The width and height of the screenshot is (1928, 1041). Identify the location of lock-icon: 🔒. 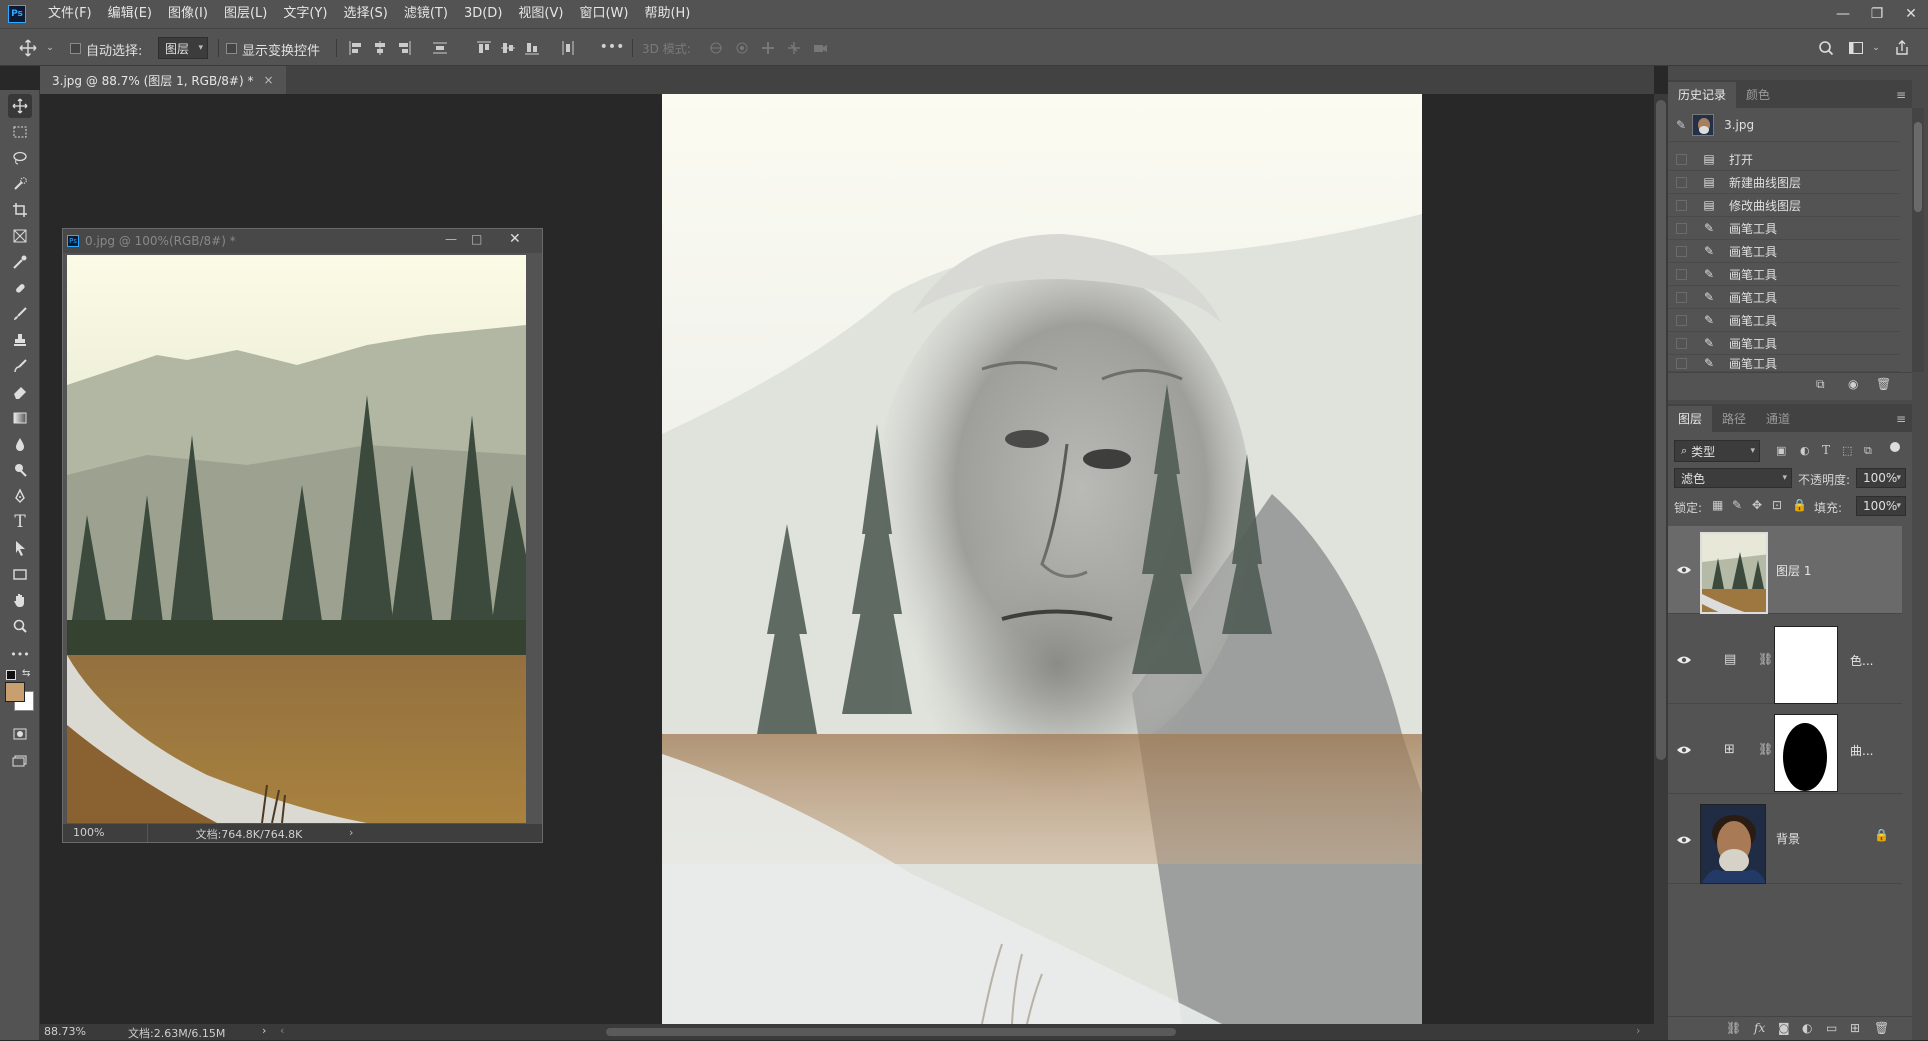
(1881, 835).